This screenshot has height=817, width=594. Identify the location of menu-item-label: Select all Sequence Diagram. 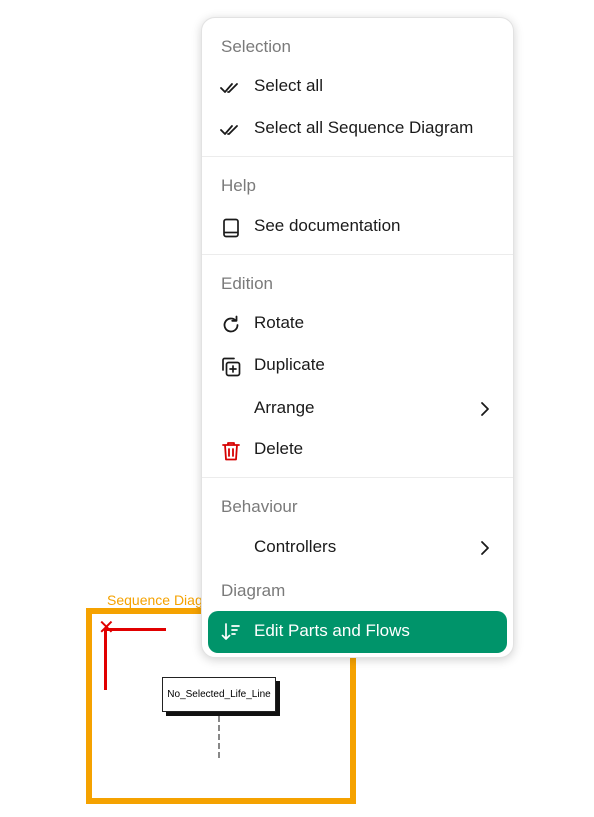
(364, 127).